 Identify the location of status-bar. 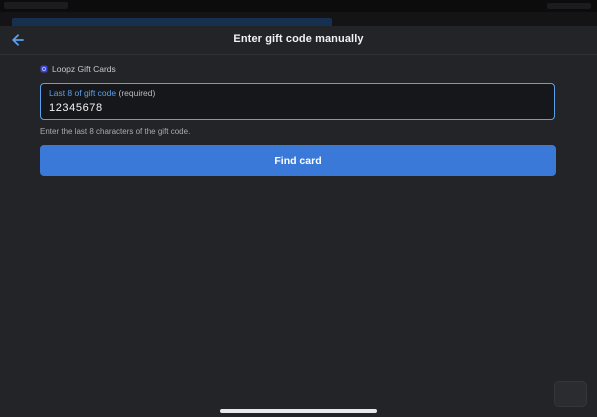
(298, 6).